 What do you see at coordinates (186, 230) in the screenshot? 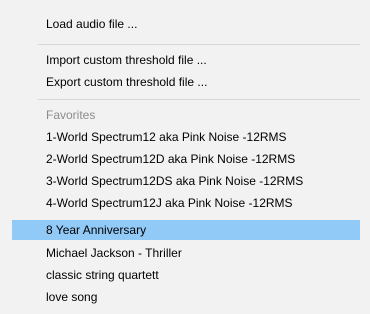
I see `favorite-item-highlighted: 8 Year Anniversary` at bounding box center [186, 230].